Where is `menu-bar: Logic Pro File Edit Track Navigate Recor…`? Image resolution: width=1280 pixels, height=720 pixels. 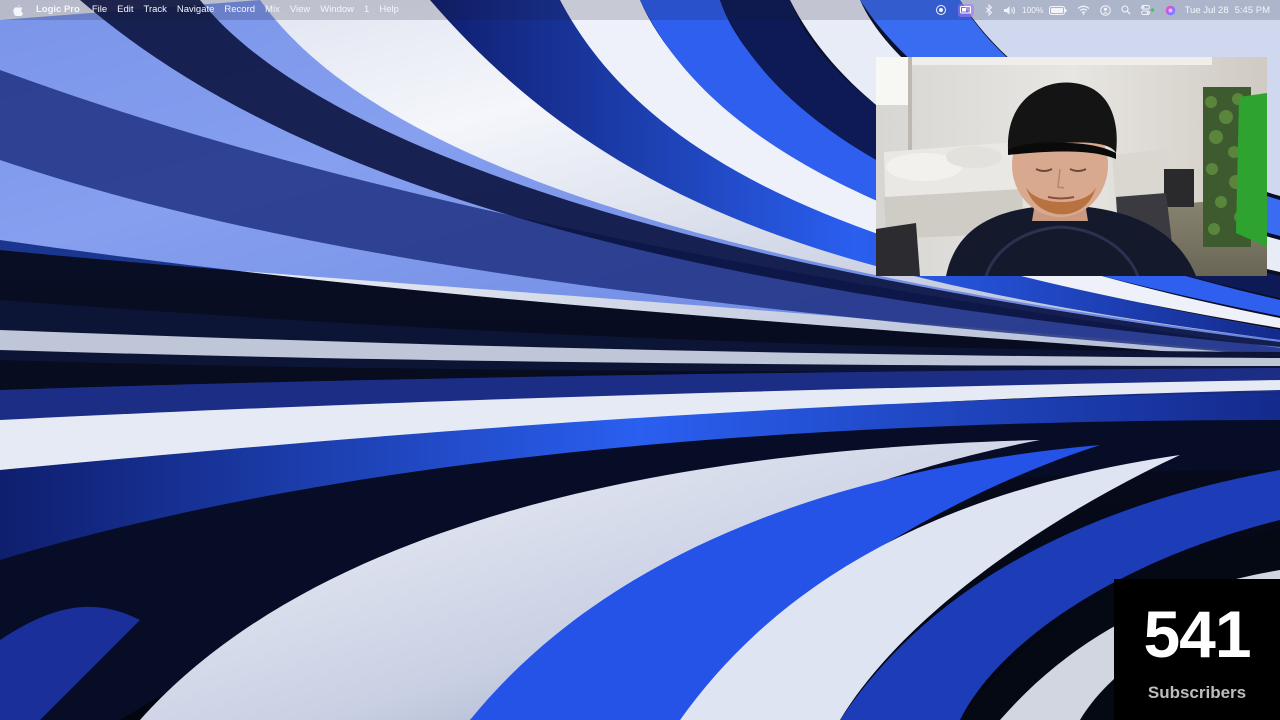
menu-bar: Logic Pro File Edit Track Navigate Recor… is located at coordinates (640, 10).